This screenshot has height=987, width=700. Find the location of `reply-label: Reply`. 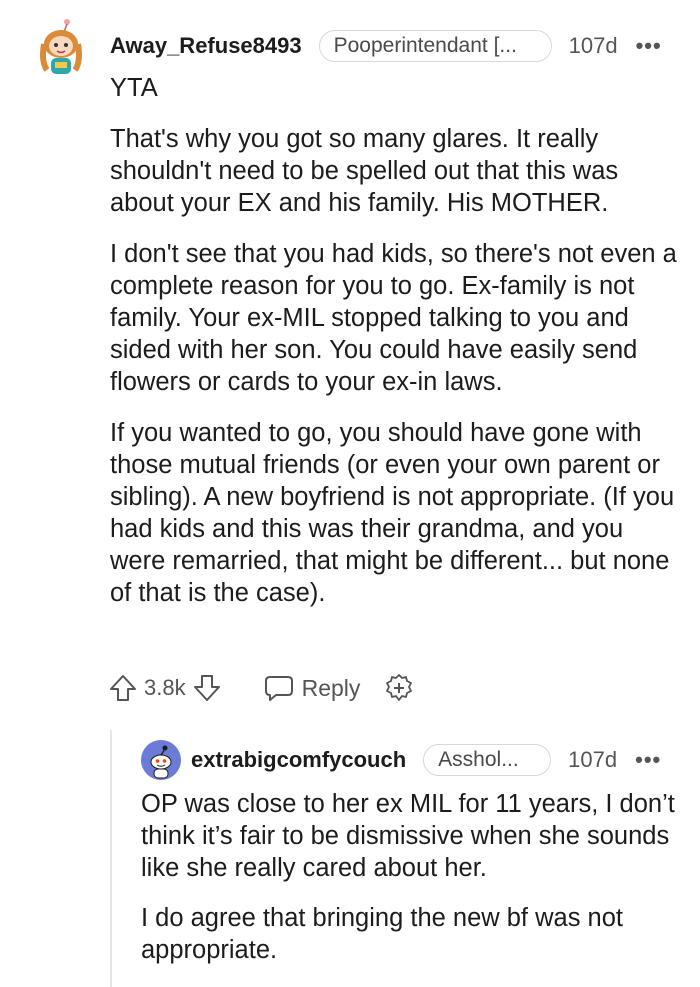

reply-label: Reply is located at coordinates (331, 687).